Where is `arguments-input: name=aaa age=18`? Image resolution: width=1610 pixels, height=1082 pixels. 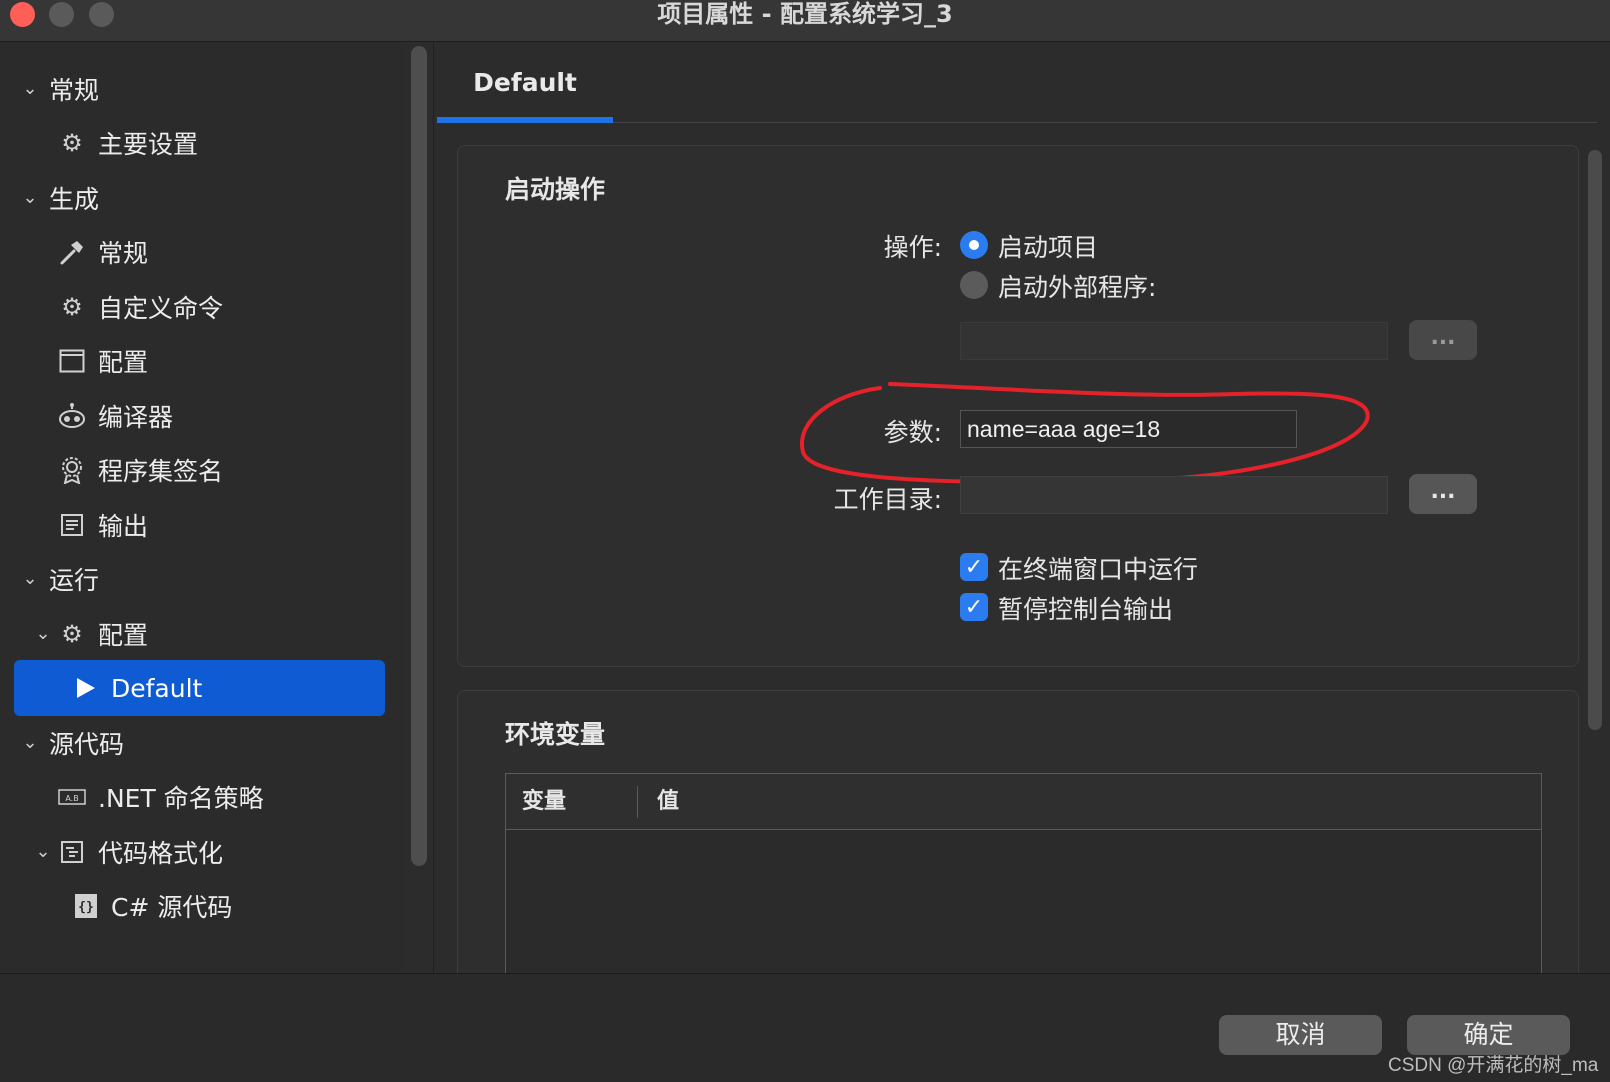 arguments-input: name=aaa age=18 is located at coordinates (1128, 429).